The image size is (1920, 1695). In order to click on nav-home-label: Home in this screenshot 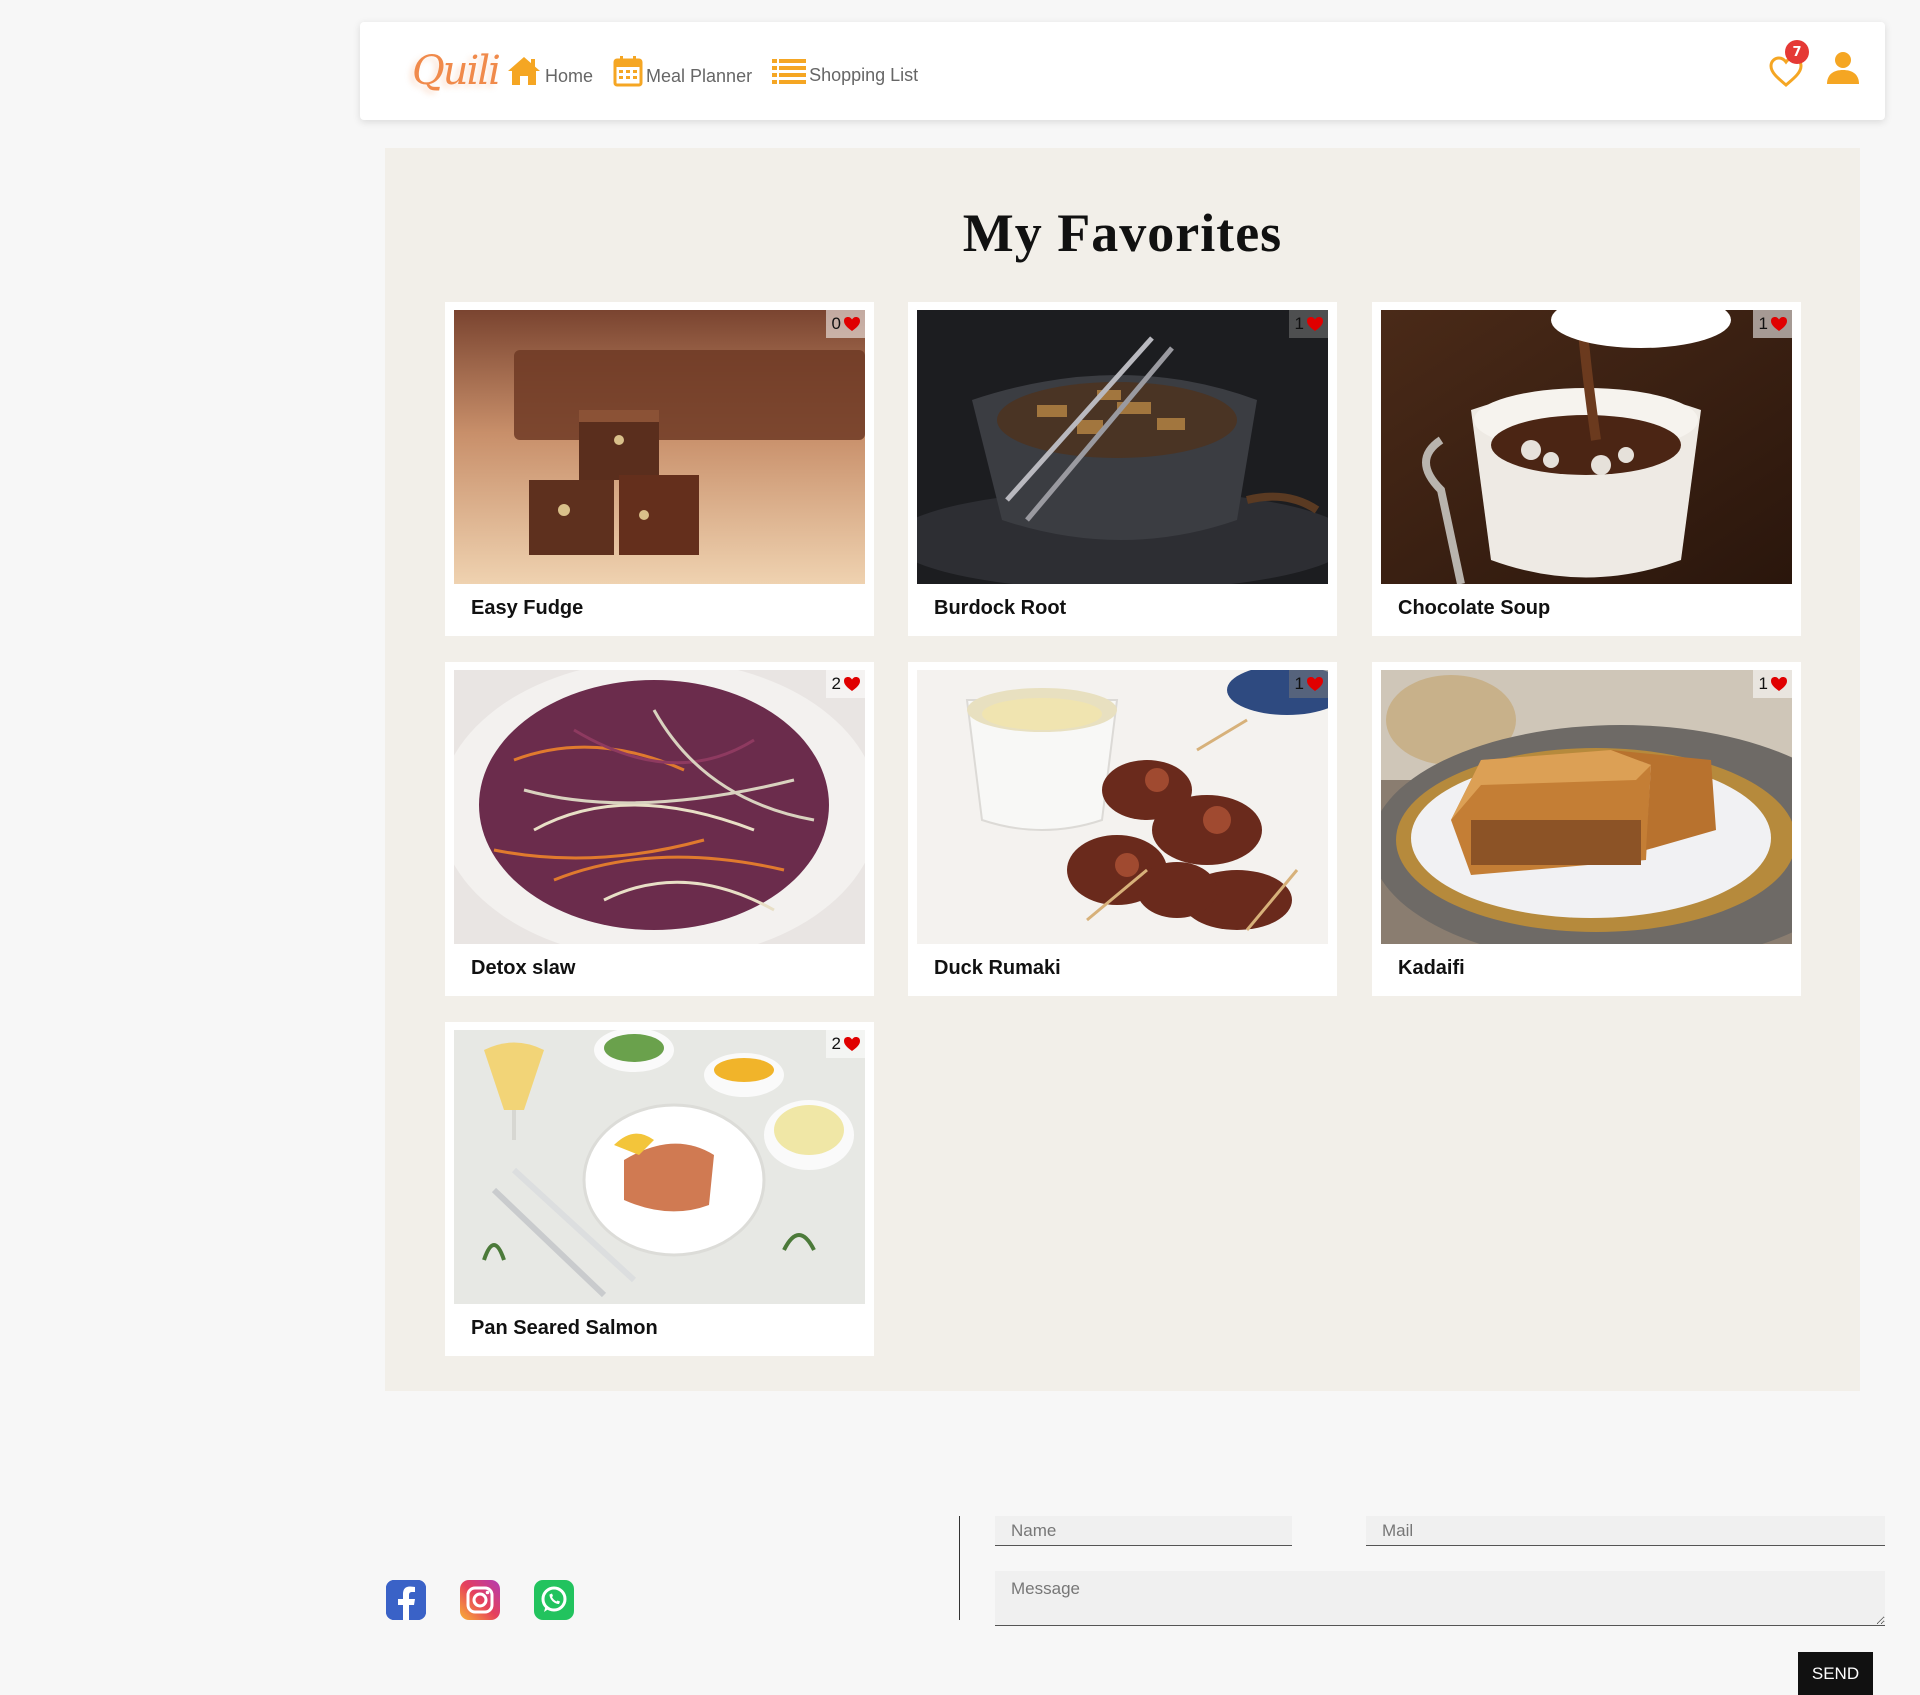, I will do `click(569, 76)`.